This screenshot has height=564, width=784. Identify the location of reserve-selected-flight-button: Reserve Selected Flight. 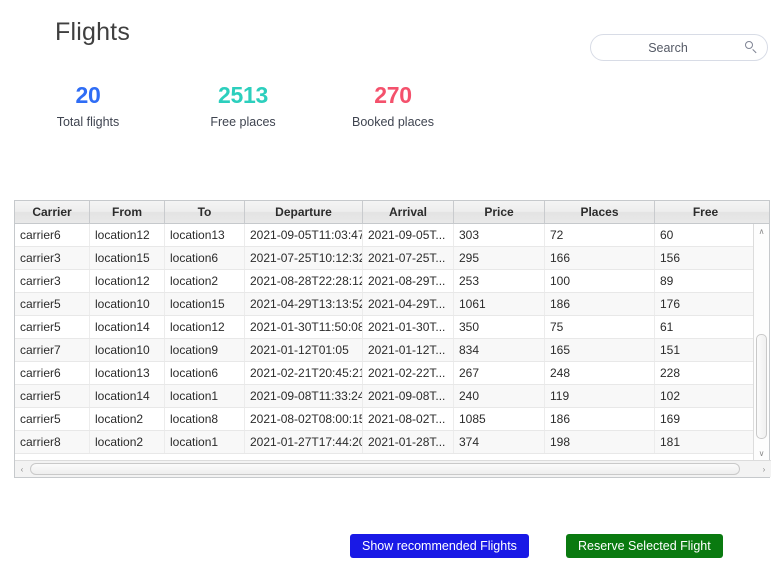
(644, 546).